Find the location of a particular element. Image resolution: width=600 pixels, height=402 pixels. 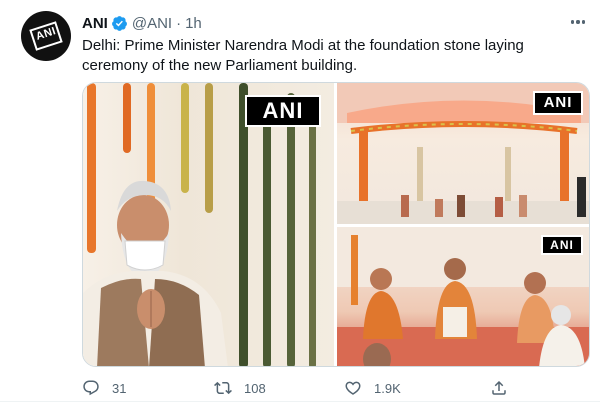

more-options-icon is located at coordinates (578, 22).